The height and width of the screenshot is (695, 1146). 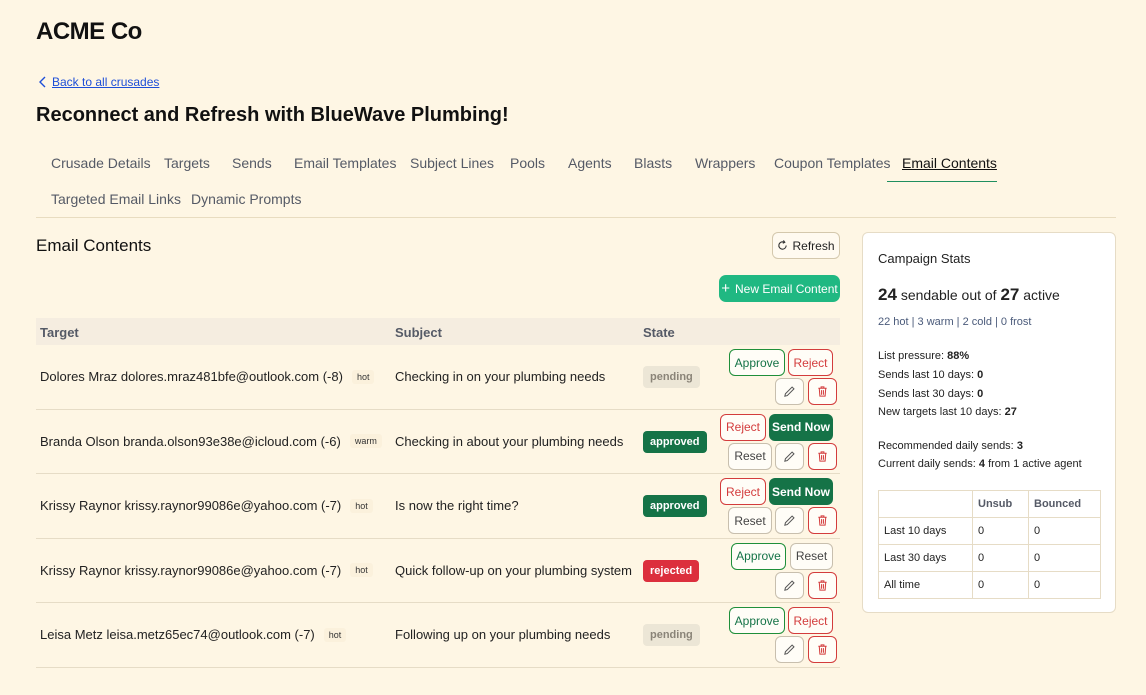 I want to click on chevron-left-icon, so click(x=42, y=82).